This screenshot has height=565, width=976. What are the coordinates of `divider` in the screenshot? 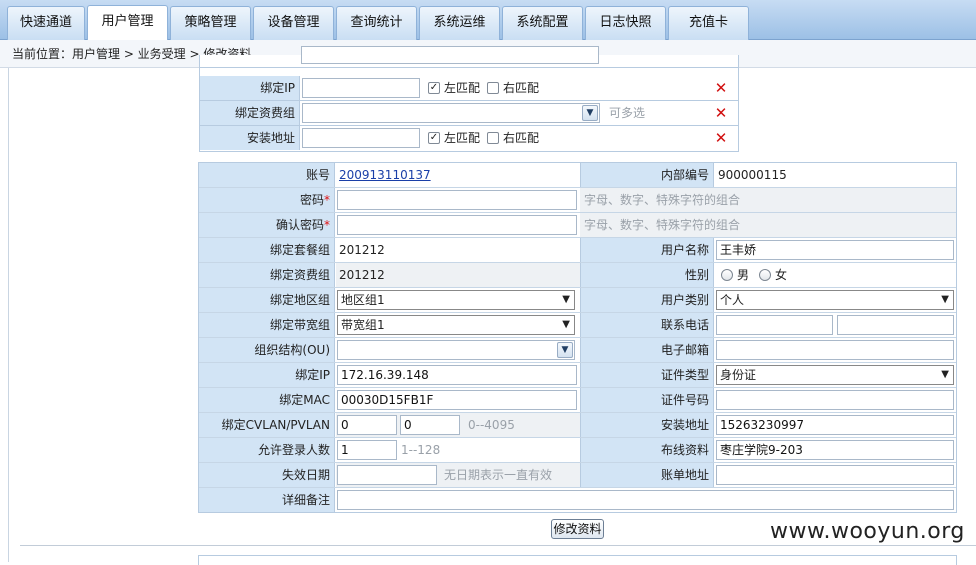 It's located at (498, 545).